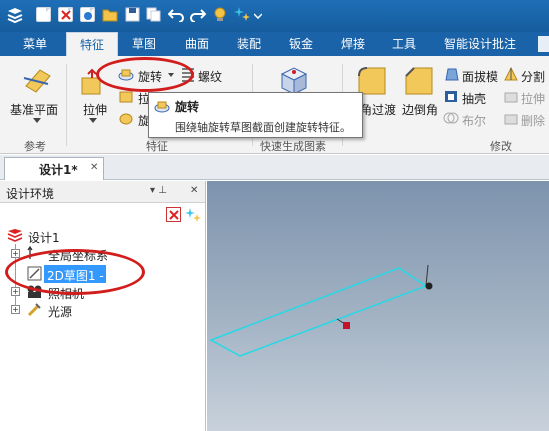  Describe the element at coordinates (60, 311) in the screenshot. I see `tree-item-light-source: 光源` at that location.